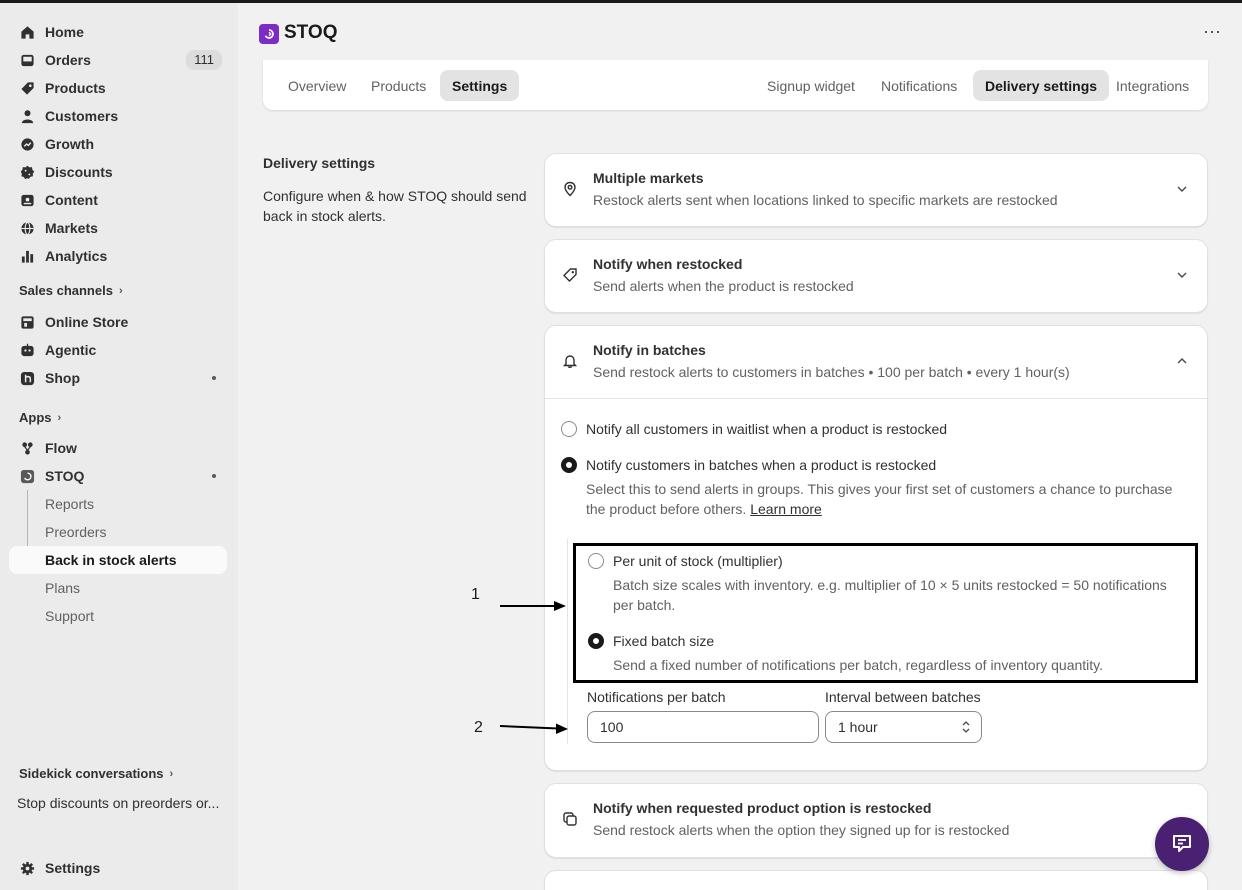 This screenshot has width=1242, height=890. Describe the element at coordinates (118, 448) in the screenshot. I see `nav-flow: Flow` at that location.